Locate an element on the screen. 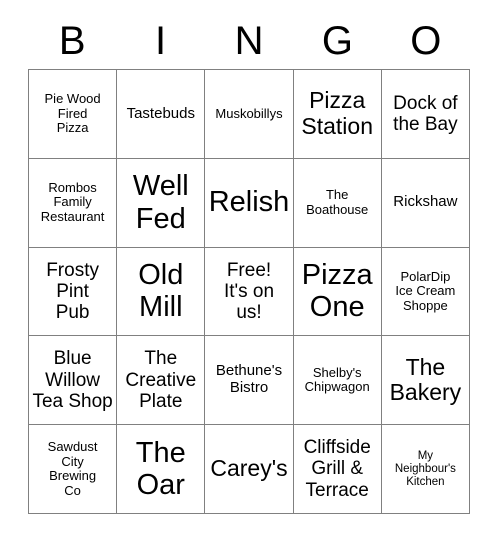  bingo-cell-i5: The Oar is located at coordinates (161, 469).